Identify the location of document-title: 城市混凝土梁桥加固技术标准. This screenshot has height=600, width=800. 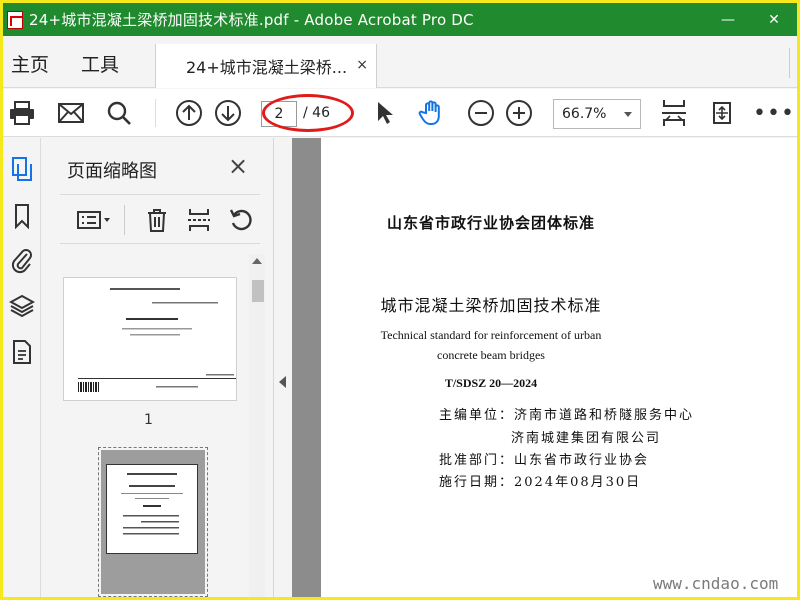
(491, 305).